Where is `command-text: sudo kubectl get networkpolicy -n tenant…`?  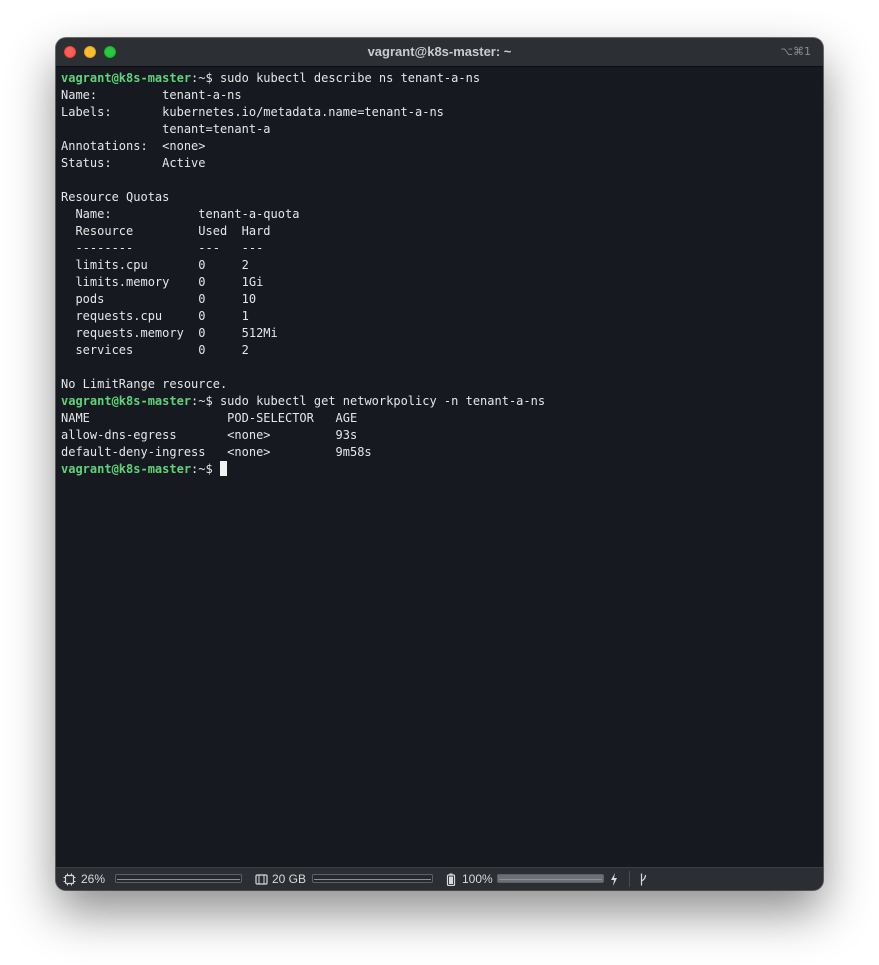
command-text: sudo kubectl get networkpolicy -n tenant… is located at coordinates (382, 401).